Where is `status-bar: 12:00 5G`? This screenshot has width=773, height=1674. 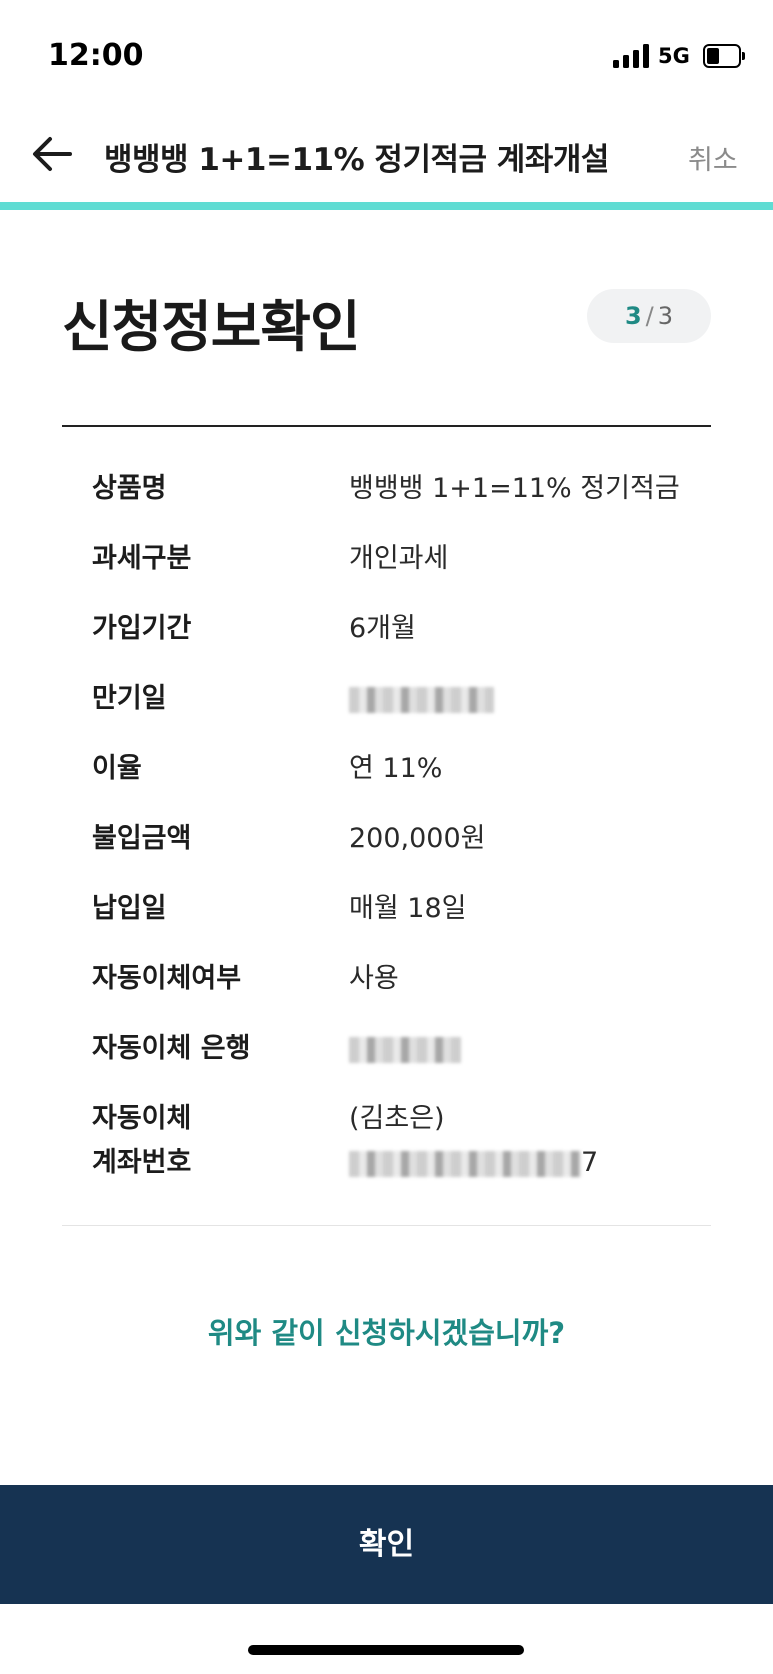 status-bar: 12:00 5G is located at coordinates (386, 55).